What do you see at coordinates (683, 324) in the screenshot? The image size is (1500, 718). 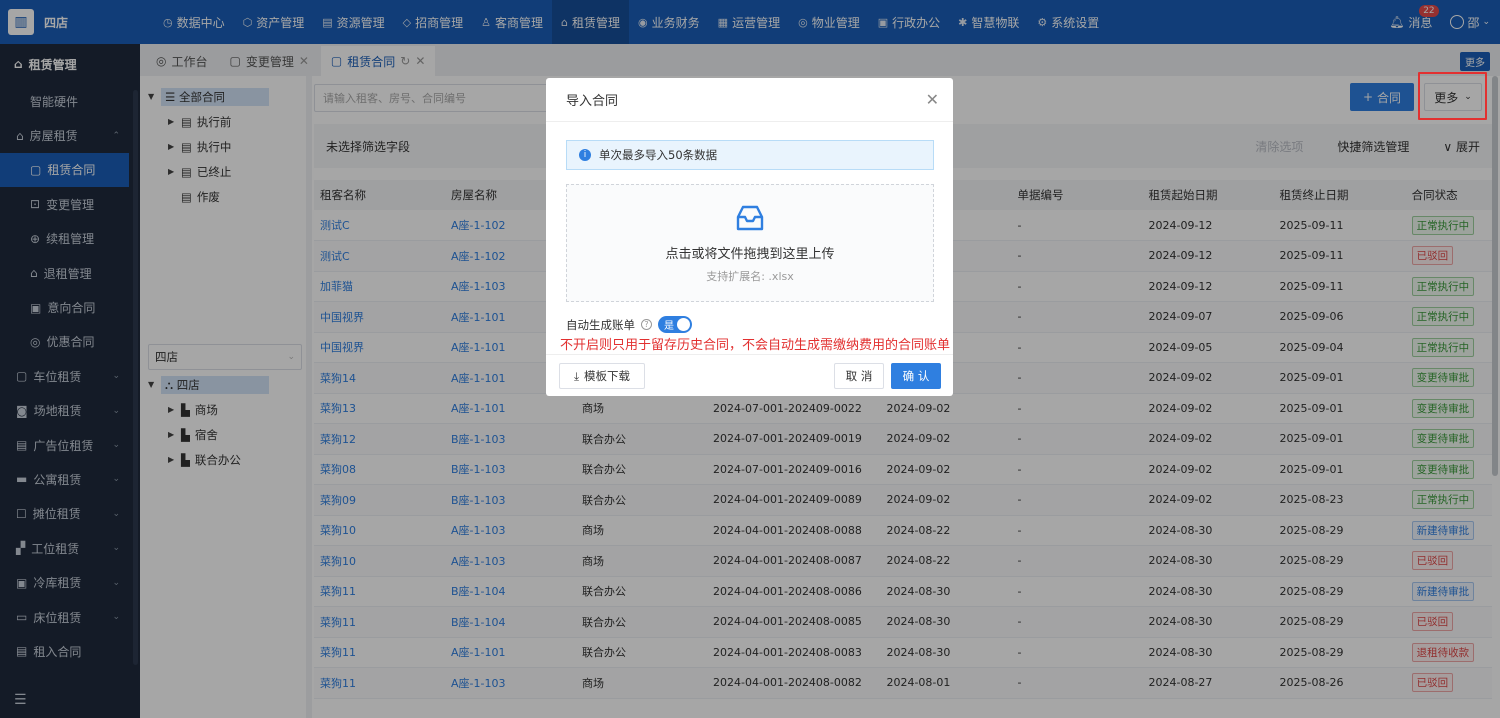 I see `switch-knob` at bounding box center [683, 324].